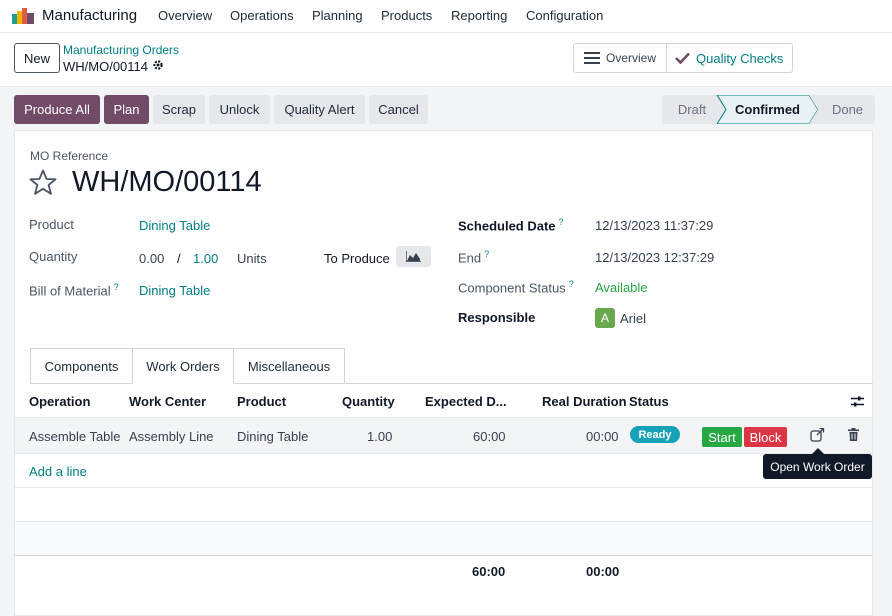 The image size is (892, 616). I want to click on responsible-label: Responsible, so click(497, 317).